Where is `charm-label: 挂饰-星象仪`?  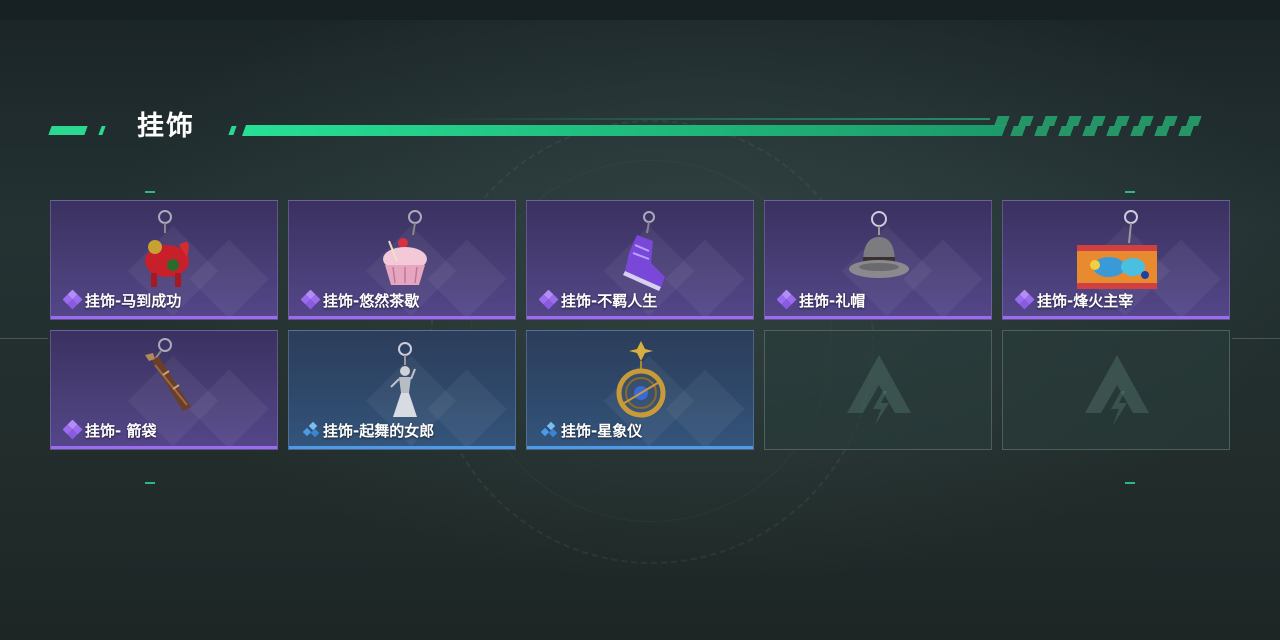
charm-label: 挂饰-星象仪 is located at coordinates (602, 431).